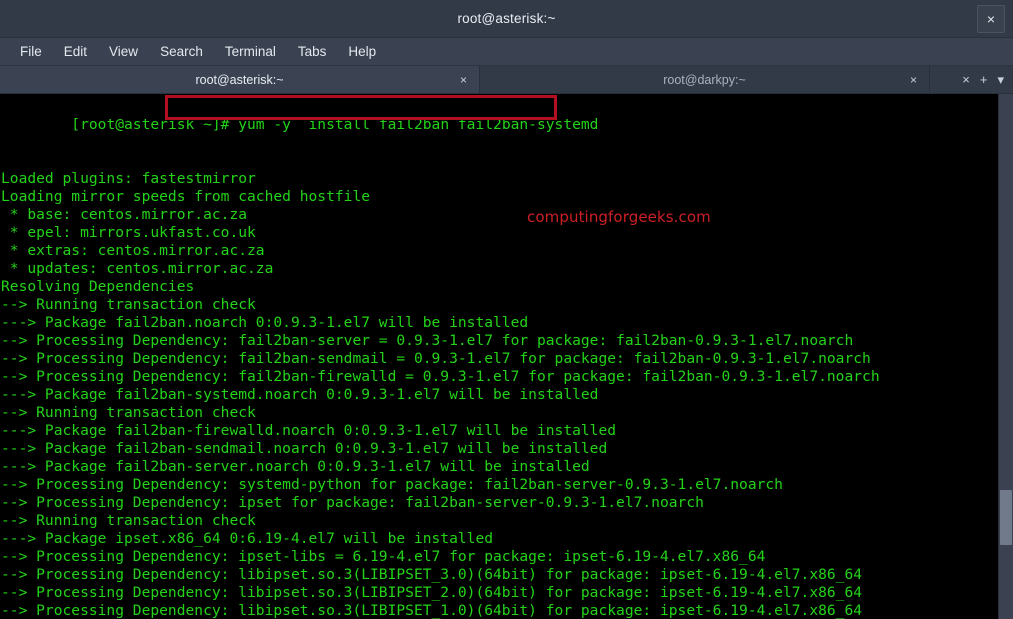 The image size is (1013, 619). I want to click on menu-item-tabs: Tabs, so click(312, 51).